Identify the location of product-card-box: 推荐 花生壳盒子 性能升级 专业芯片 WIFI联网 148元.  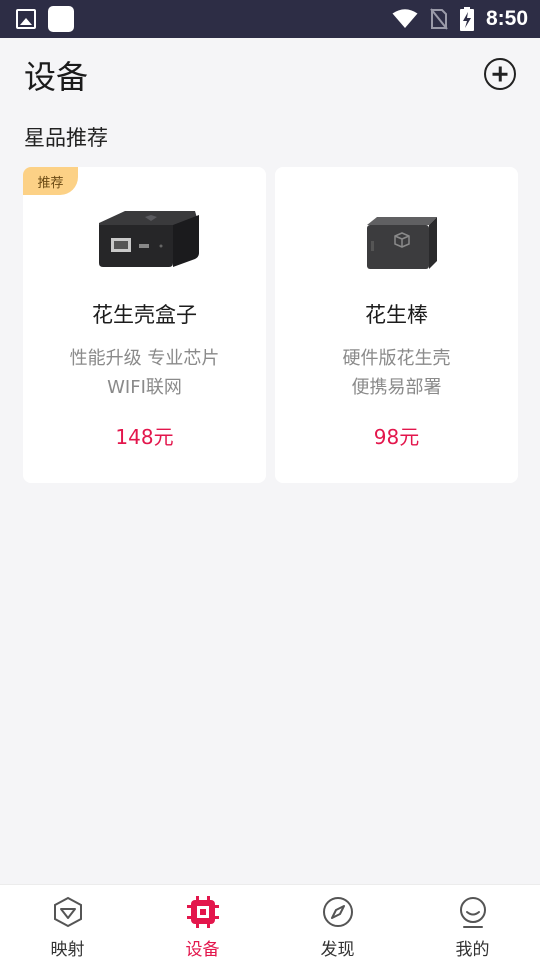
(144, 325).